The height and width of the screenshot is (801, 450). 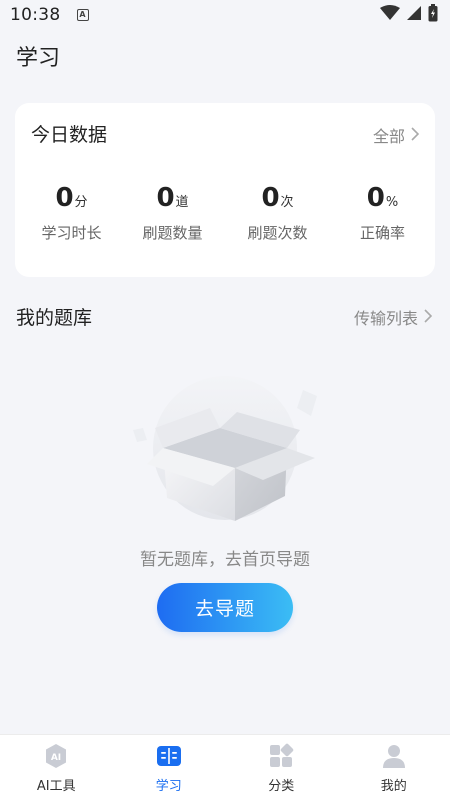 What do you see at coordinates (393, 786) in the screenshot?
I see `tab-label: 我的` at bounding box center [393, 786].